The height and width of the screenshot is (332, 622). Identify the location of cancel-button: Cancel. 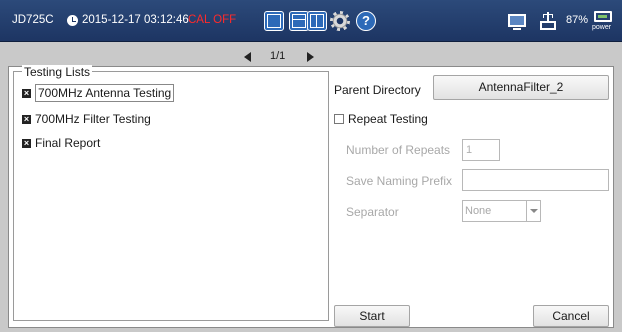
(571, 316).